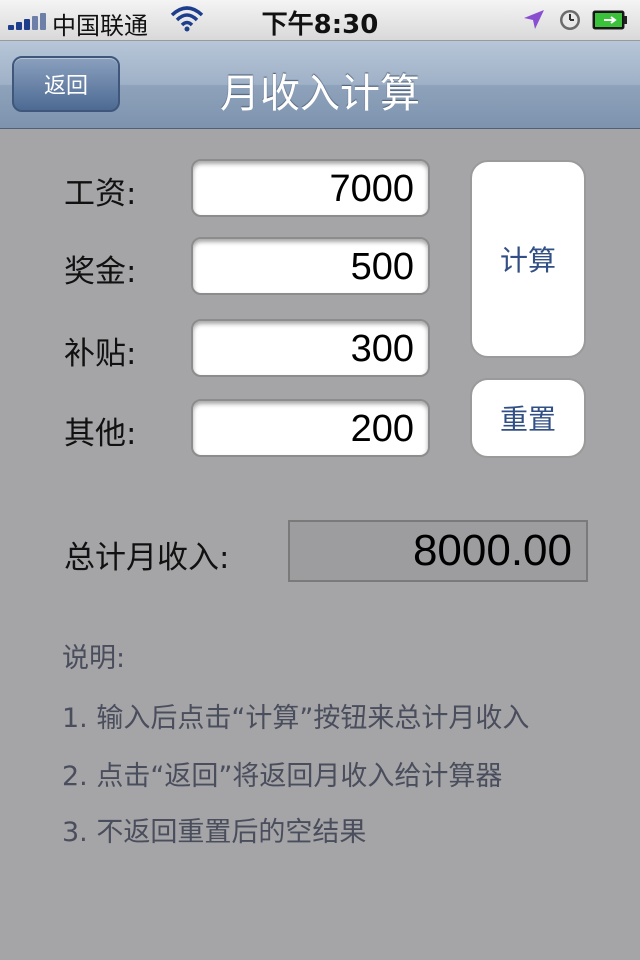 The width and height of the screenshot is (640, 960). What do you see at coordinates (310, 188) in the screenshot?
I see `salary-field: 7000` at bounding box center [310, 188].